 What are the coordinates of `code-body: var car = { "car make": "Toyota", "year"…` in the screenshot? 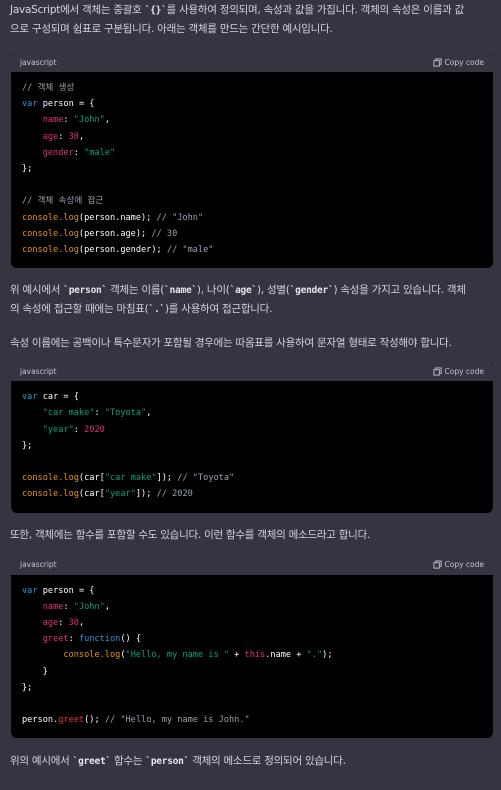 It's located at (128, 446).